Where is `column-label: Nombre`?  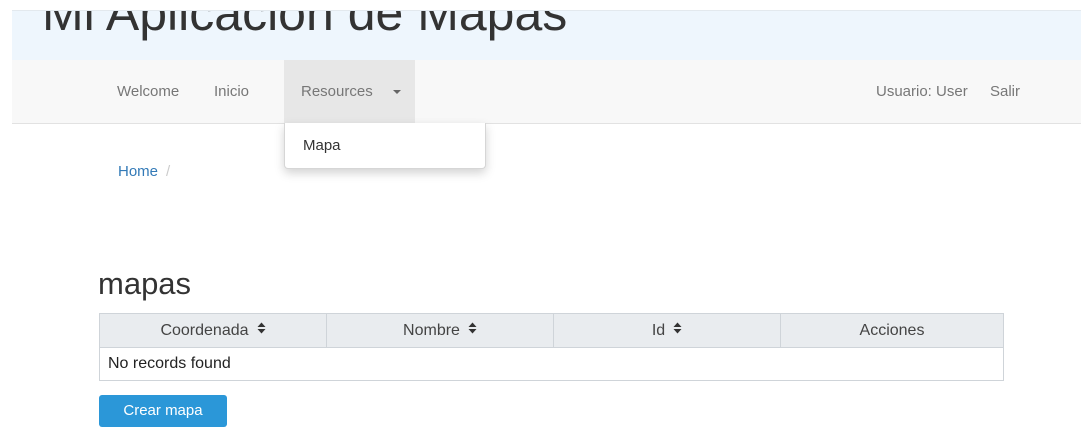 column-label: Nombre is located at coordinates (431, 330).